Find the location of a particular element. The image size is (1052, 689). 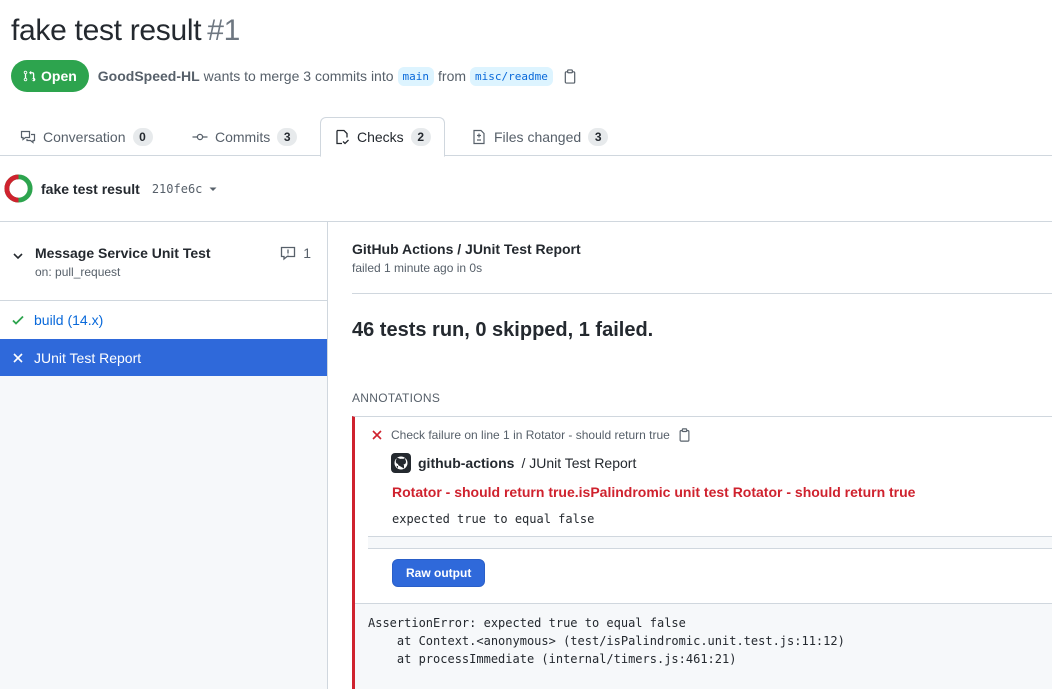

tab-label: Files changed is located at coordinates (538, 136).